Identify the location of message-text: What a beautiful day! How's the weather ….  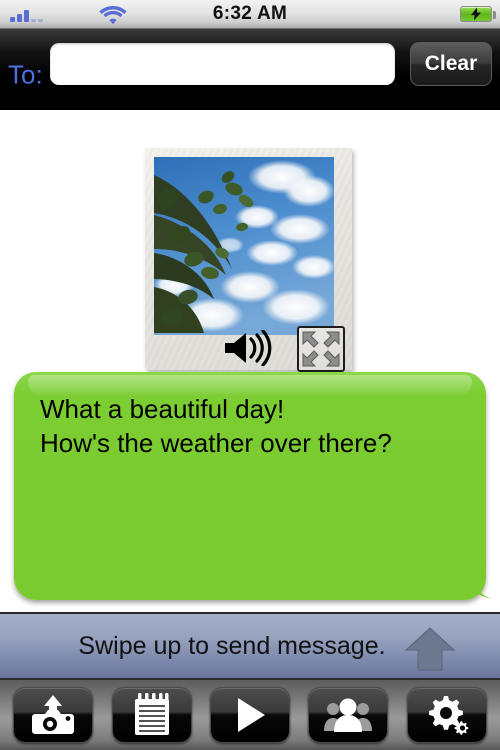
(216, 426).